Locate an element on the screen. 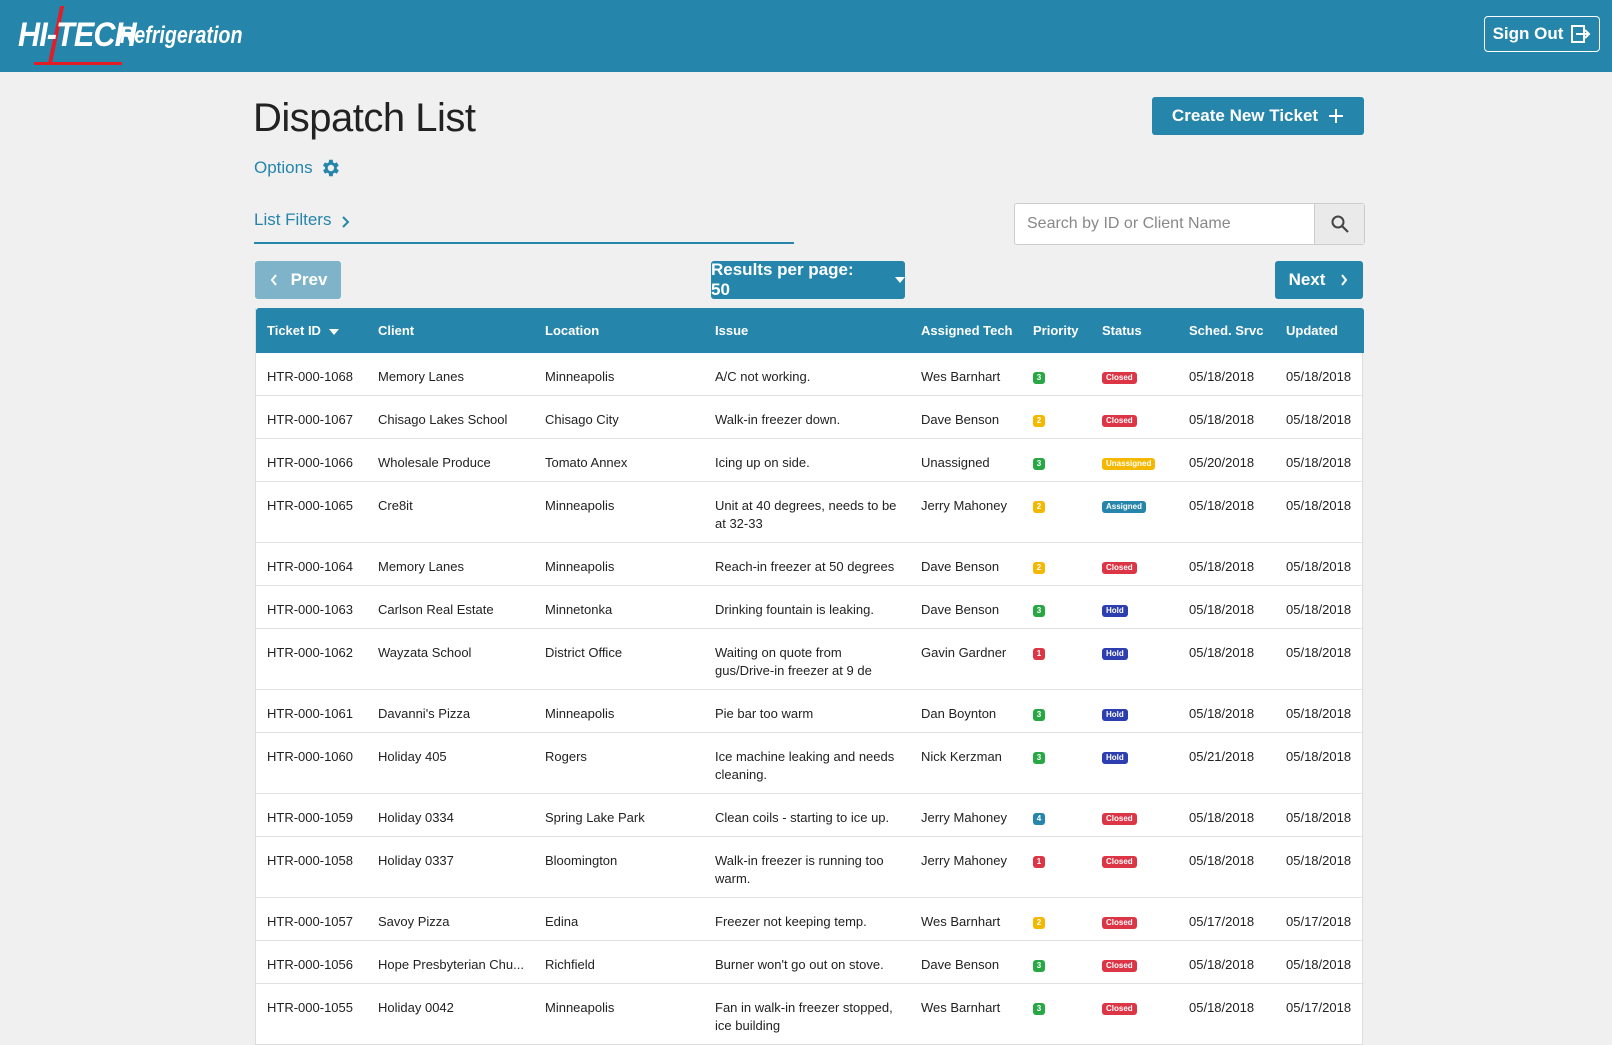 The height and width of the screenshot is (1045, 1612). create-ticket-label: Create New Ticket is located at coordinates (1245, 115).